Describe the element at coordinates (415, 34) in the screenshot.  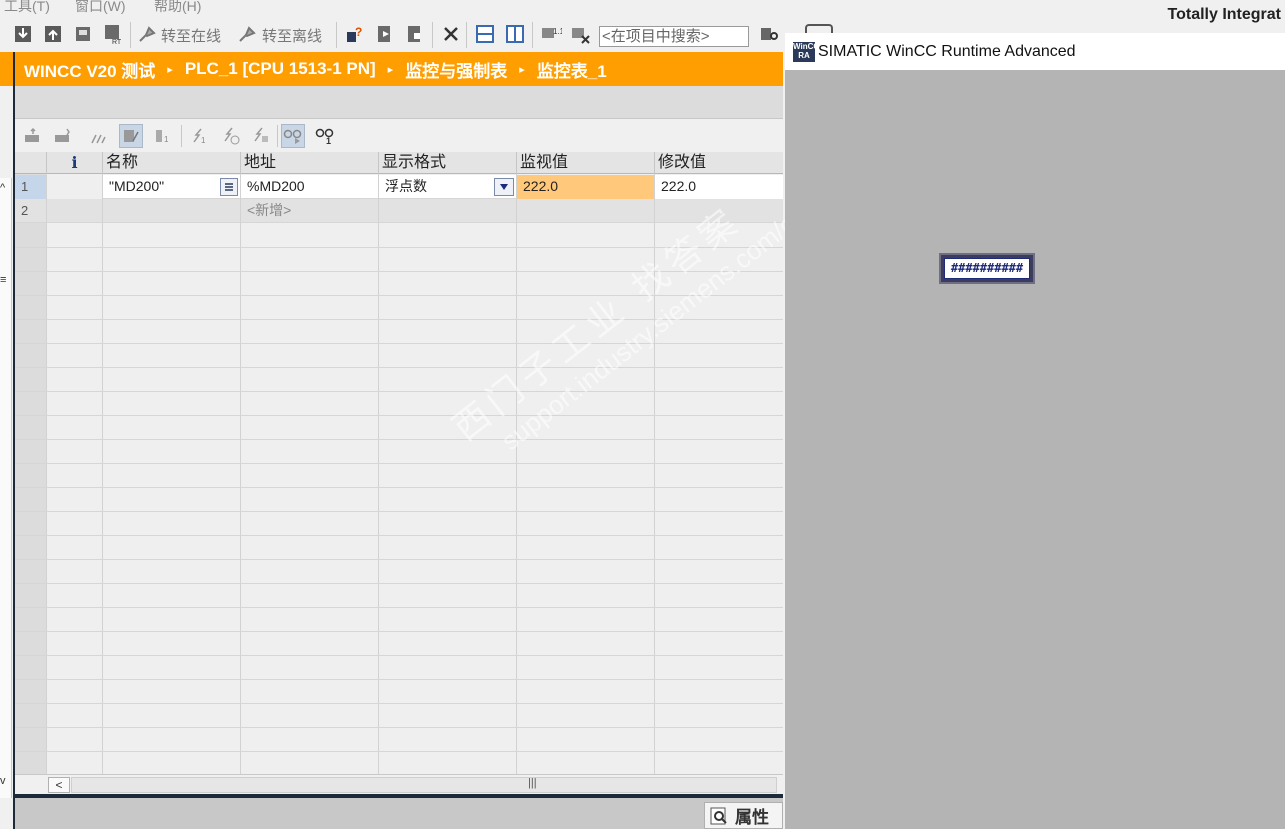
I see `stop-simulation-icon` at that location.